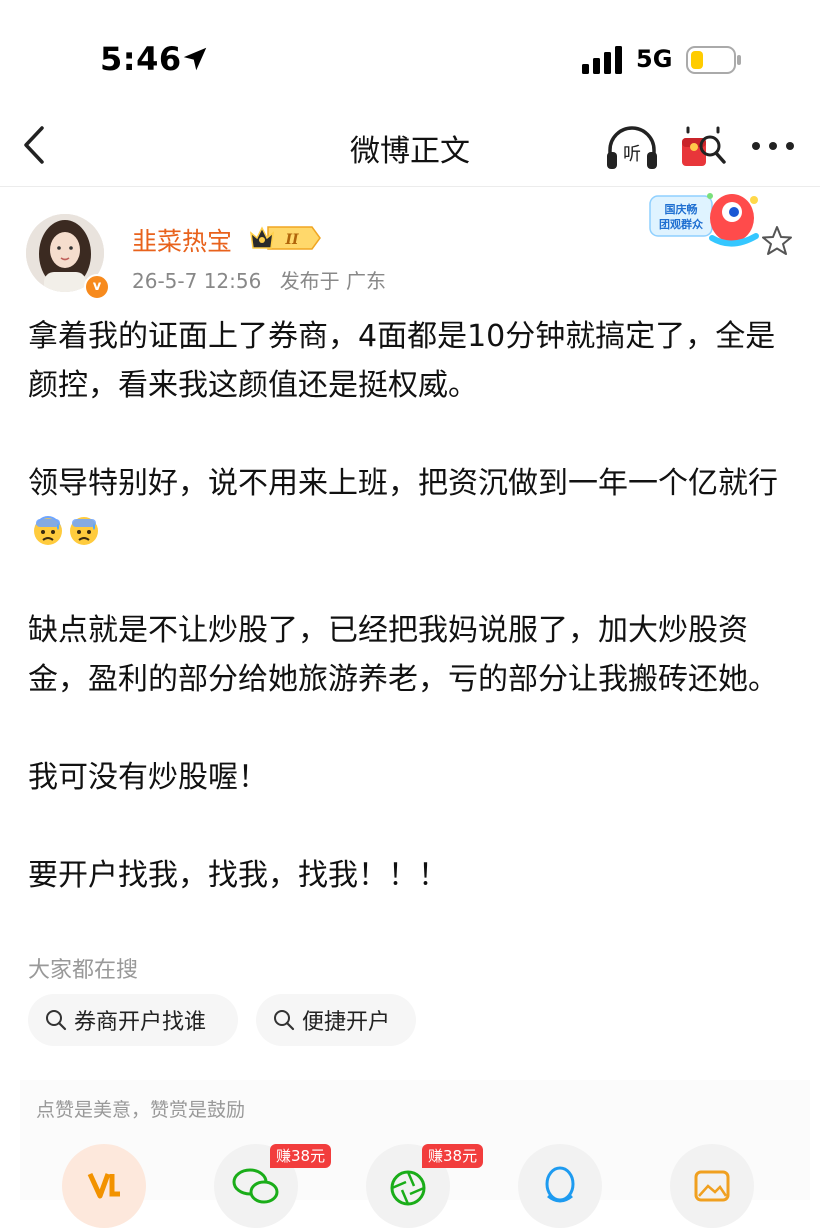 The image size is (820, 1232). Describe the element at coordinates (83, 970) in the screenshot. I see `hot-search-title: 大家都在搜` at that location.